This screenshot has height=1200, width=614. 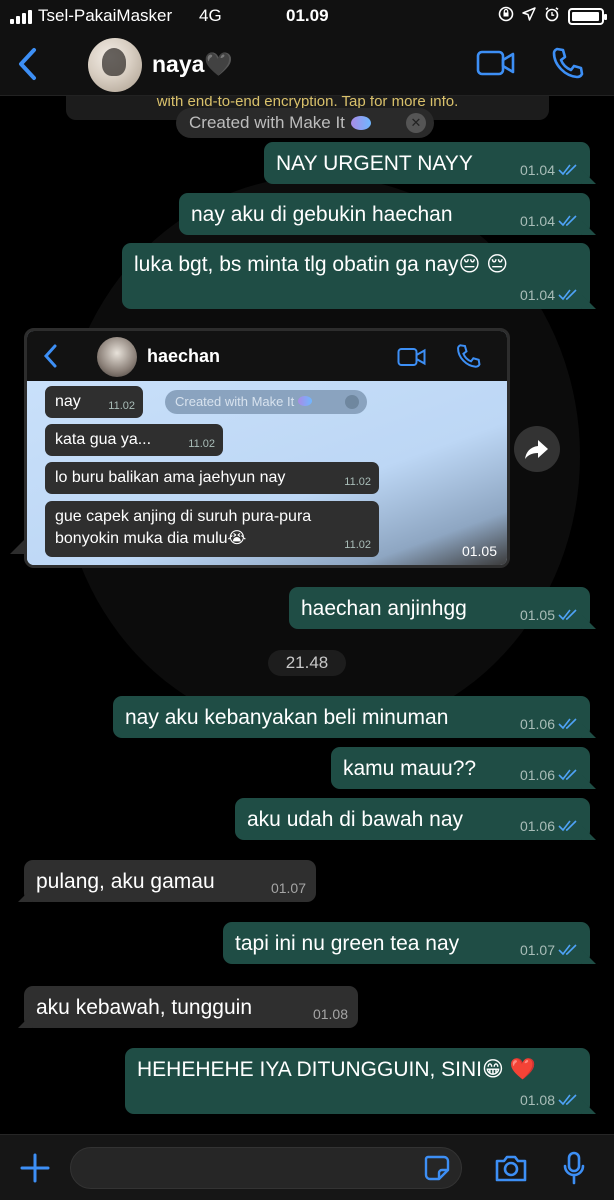 What do you see at coordinates (574, 1168) in the screenshot?
I see `microphone-icon` at bounding box center [574, 1168].